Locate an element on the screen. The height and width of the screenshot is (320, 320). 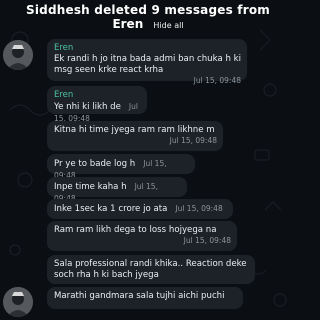
message-bubble: Inpe time kaha hJul 15, 09:48 is located at coordinates (117, 190).